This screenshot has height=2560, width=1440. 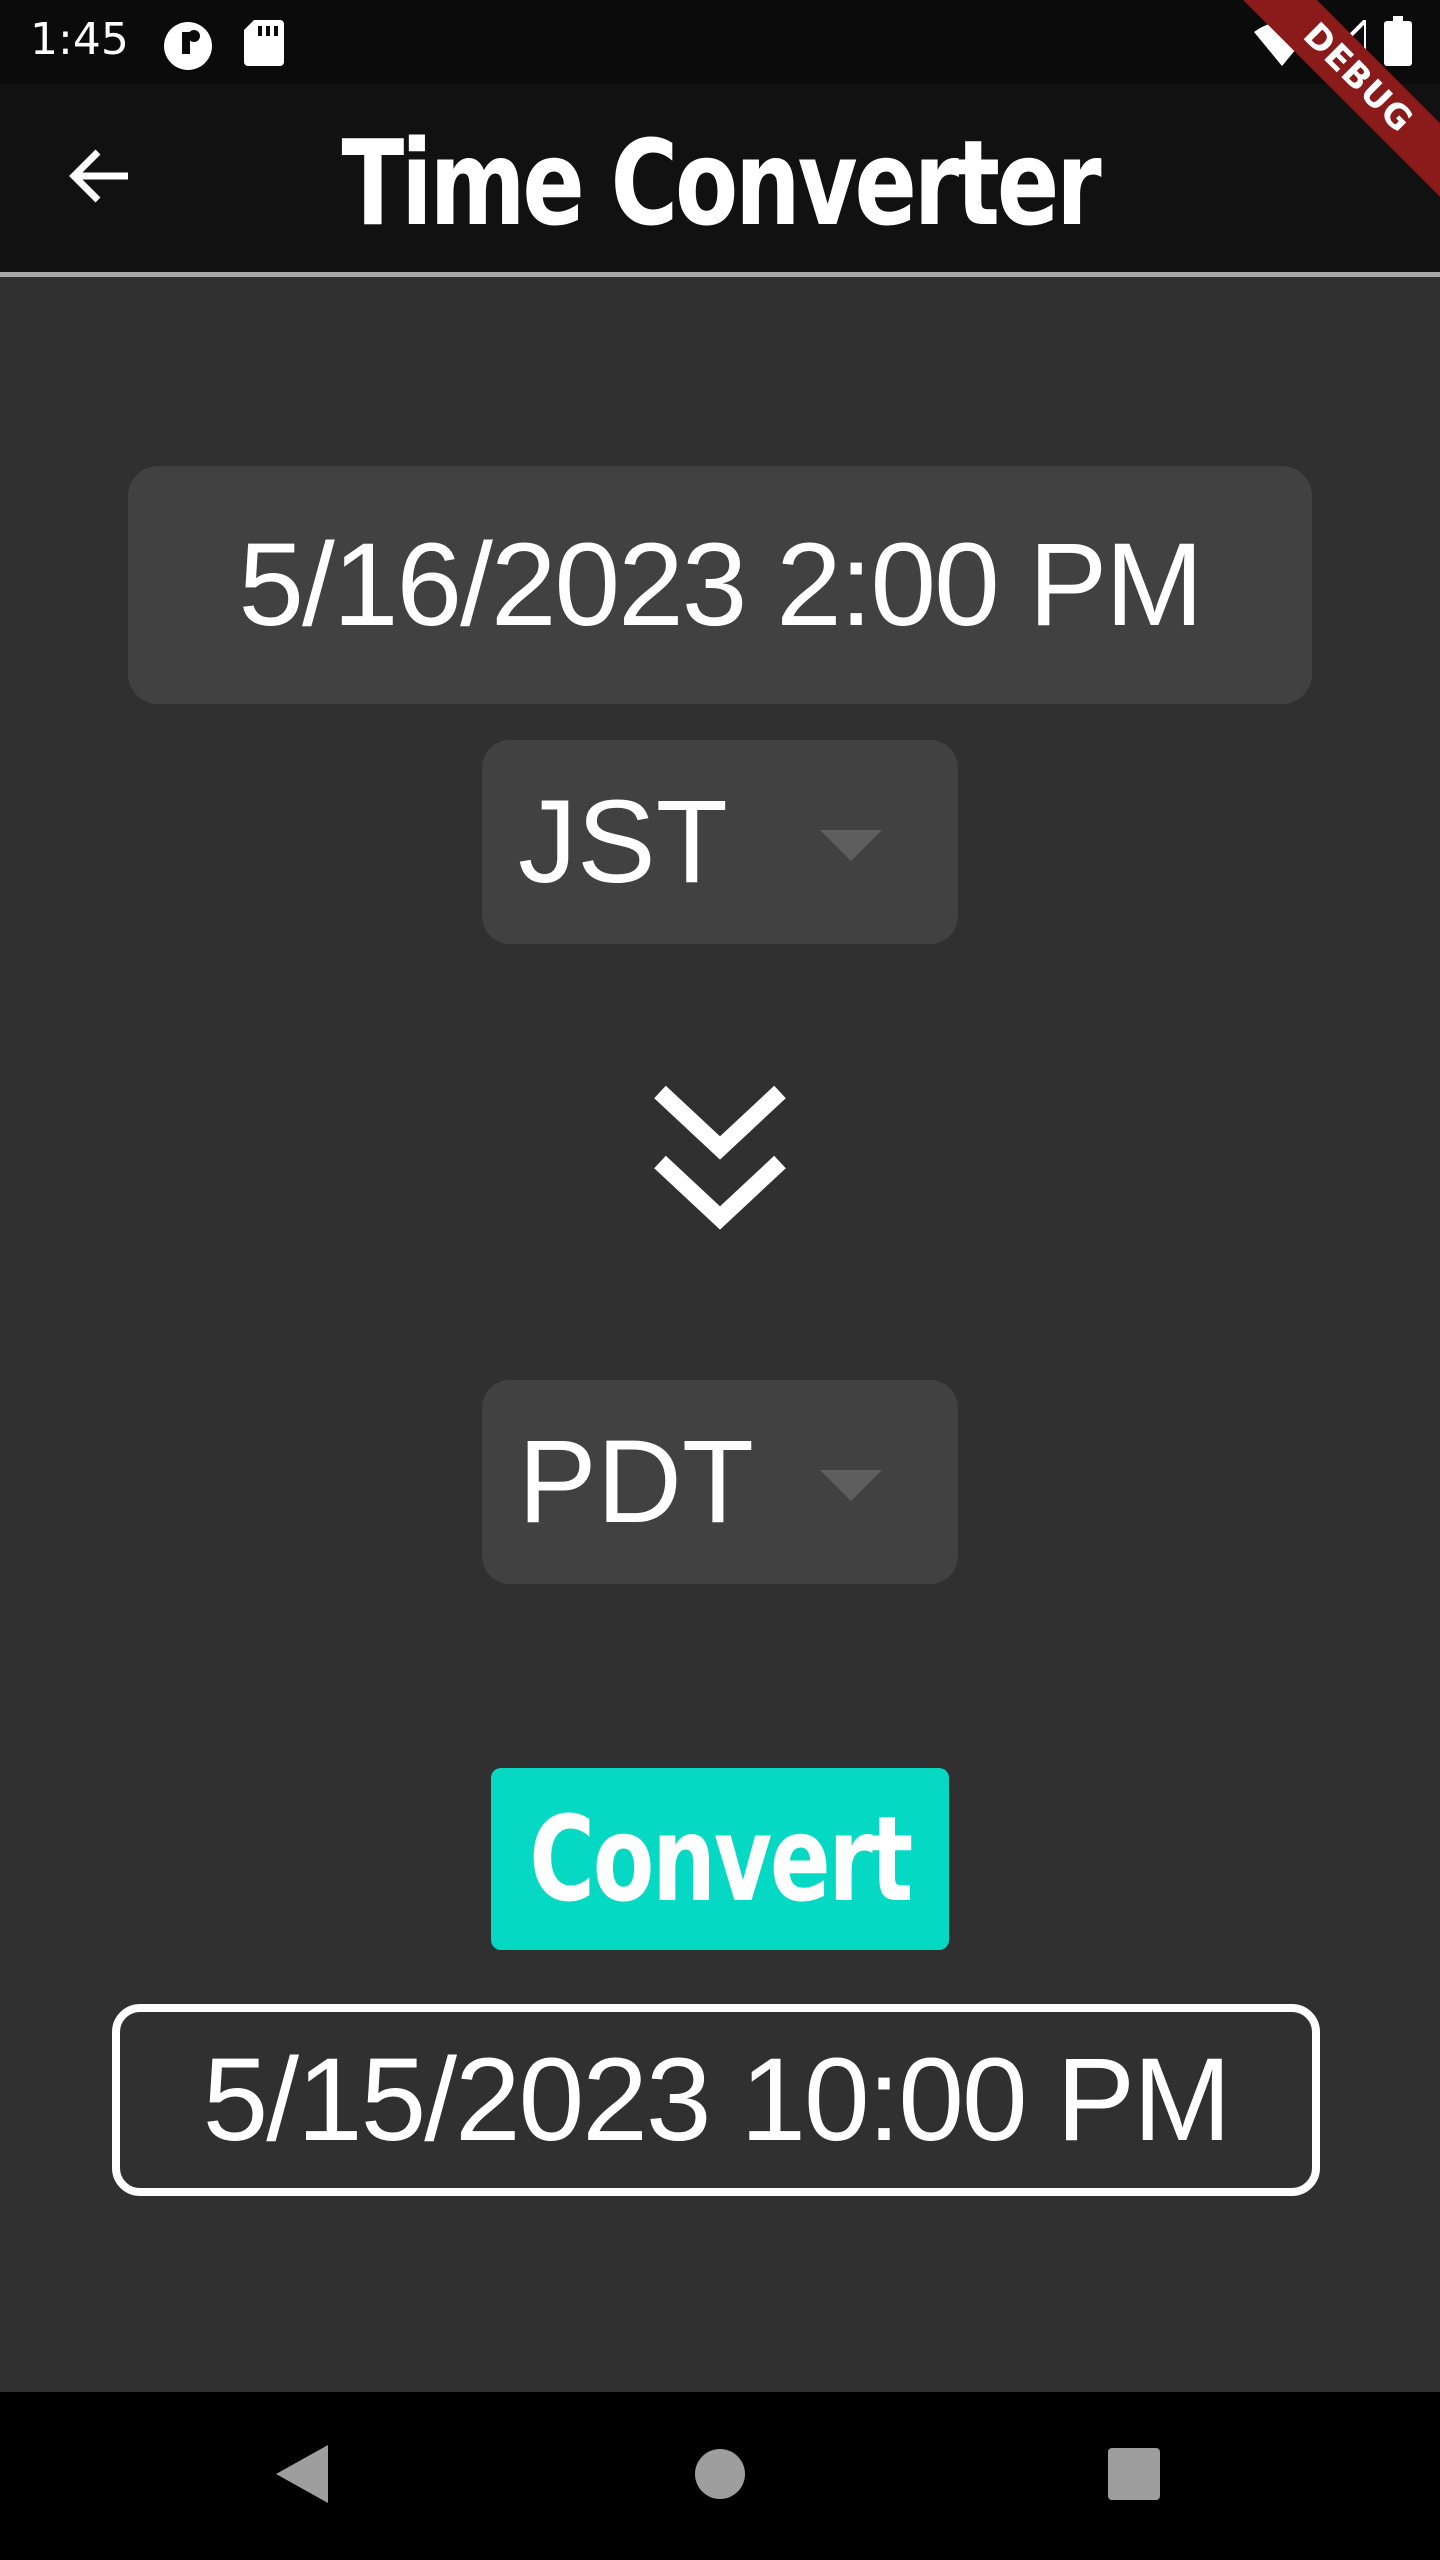 I want to click on convert-button: Convert, so click(x=720, y=1859).